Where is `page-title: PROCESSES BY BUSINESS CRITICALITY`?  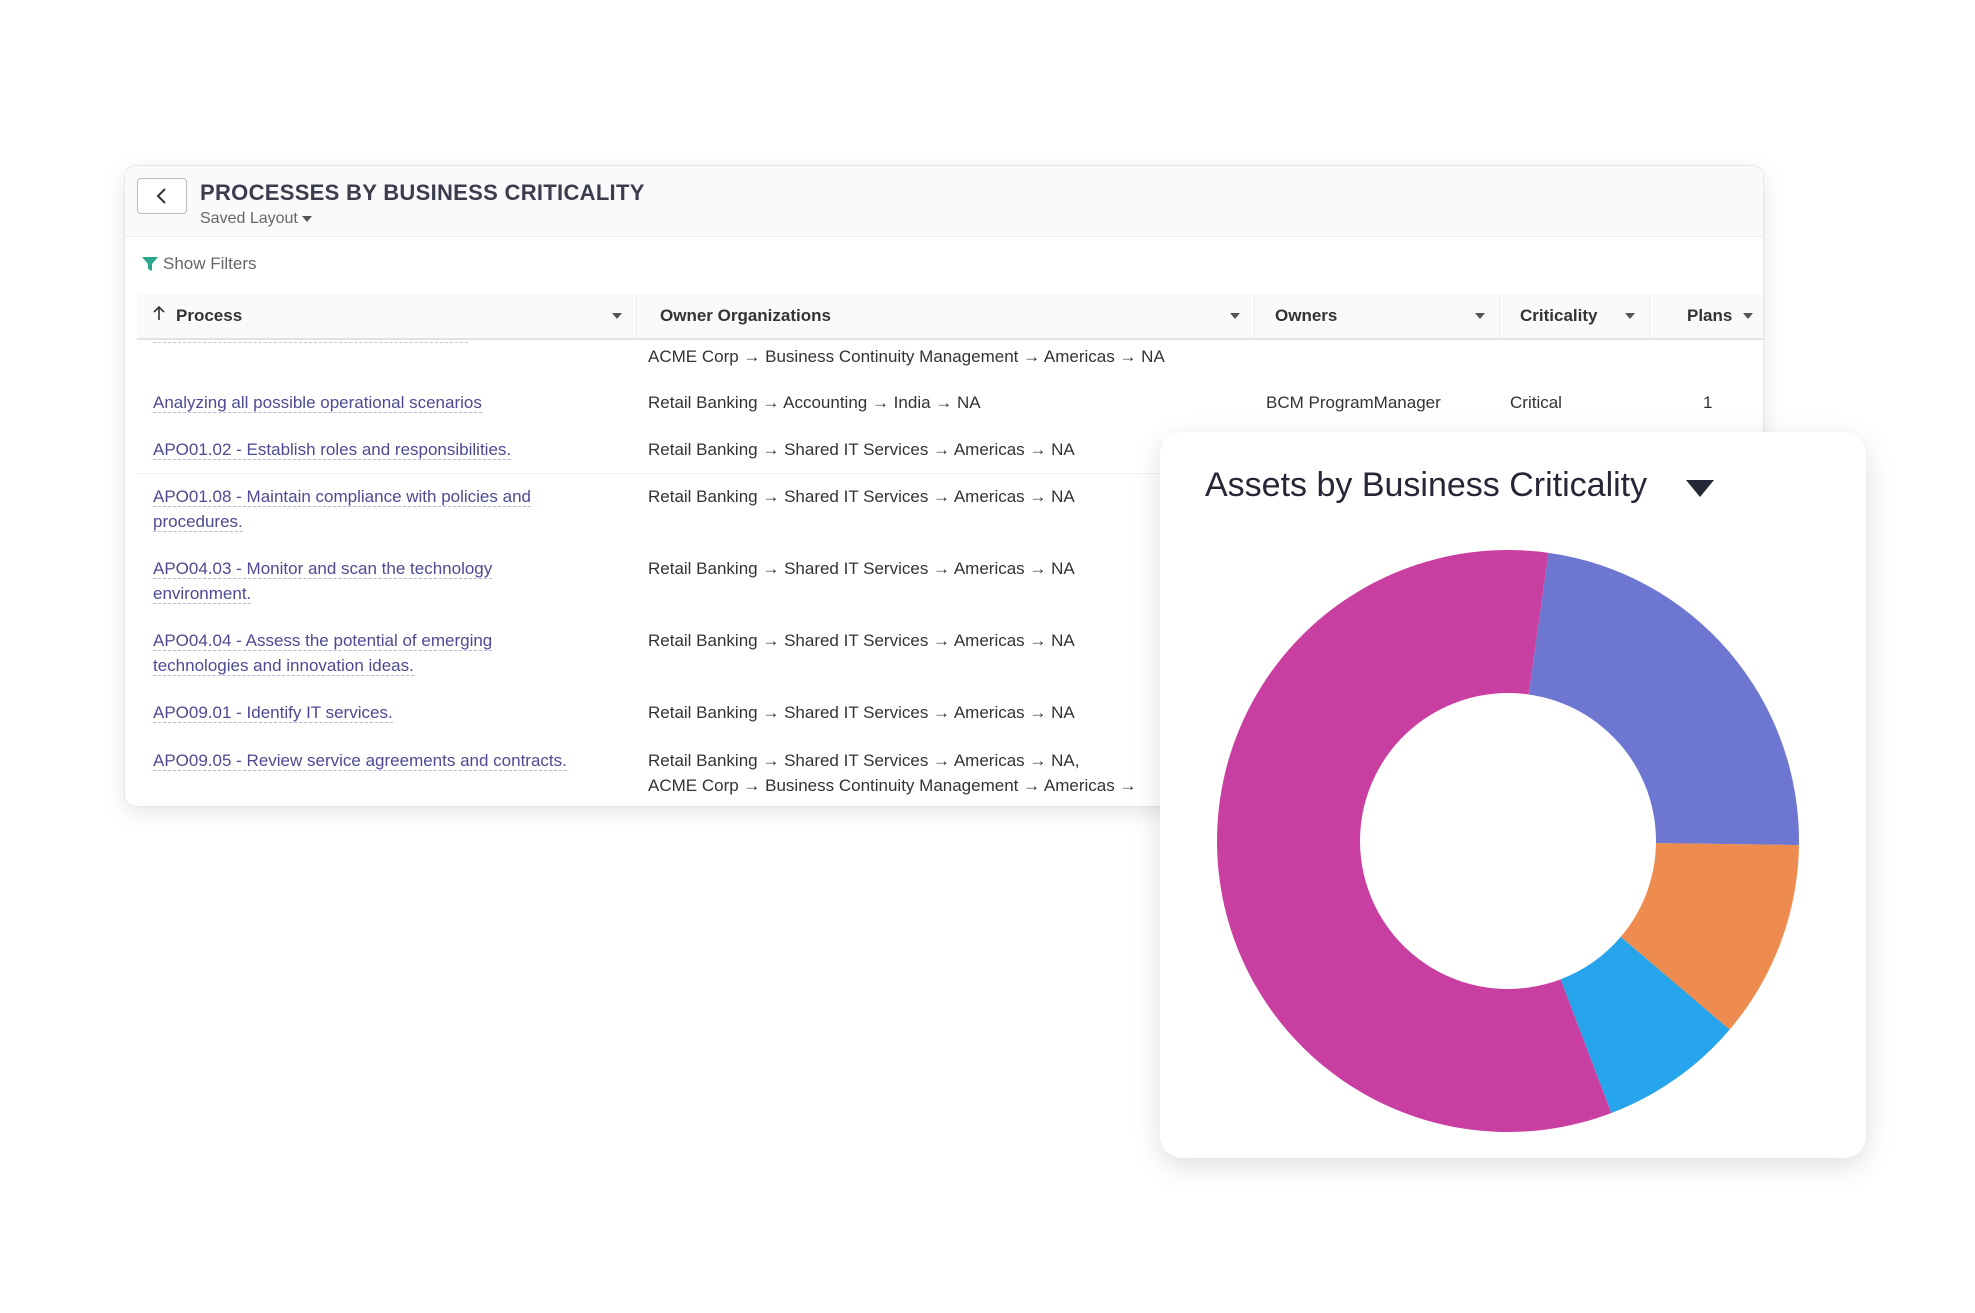
page-title: PROCESSES BY BUSINESS CRITICALITY is located at coordinates (422, 192).